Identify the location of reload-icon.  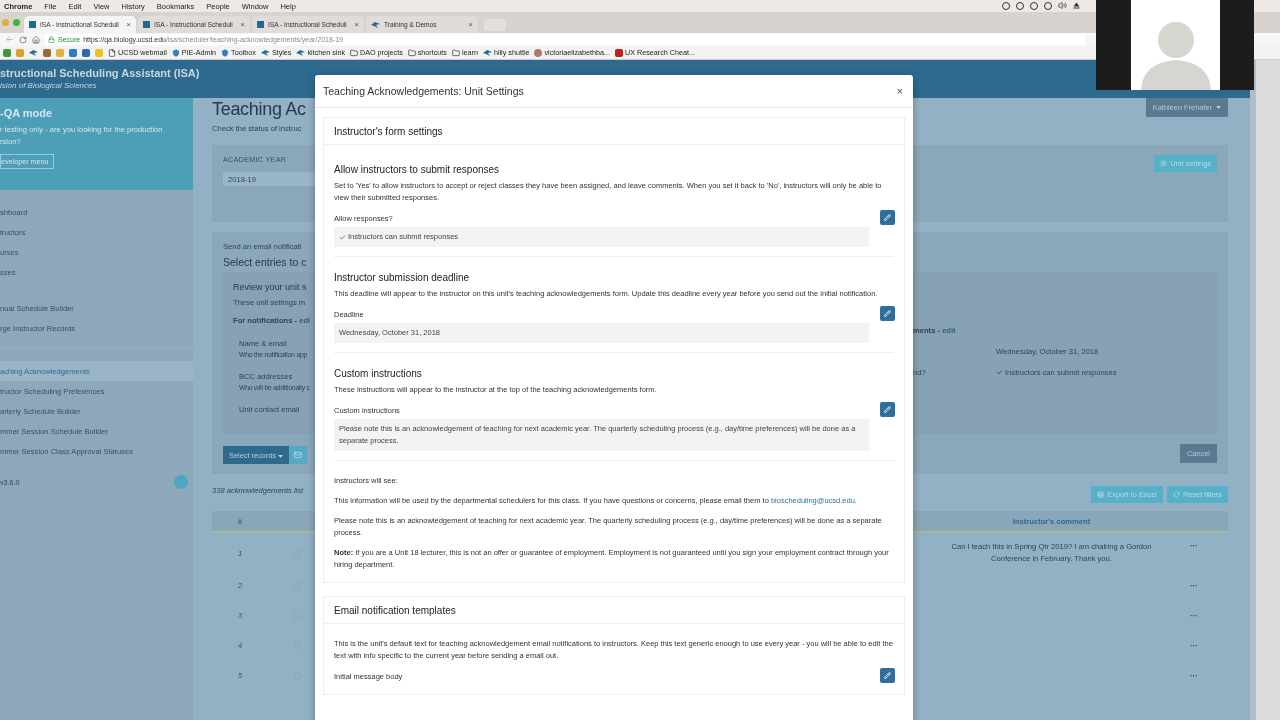
(23, 39).